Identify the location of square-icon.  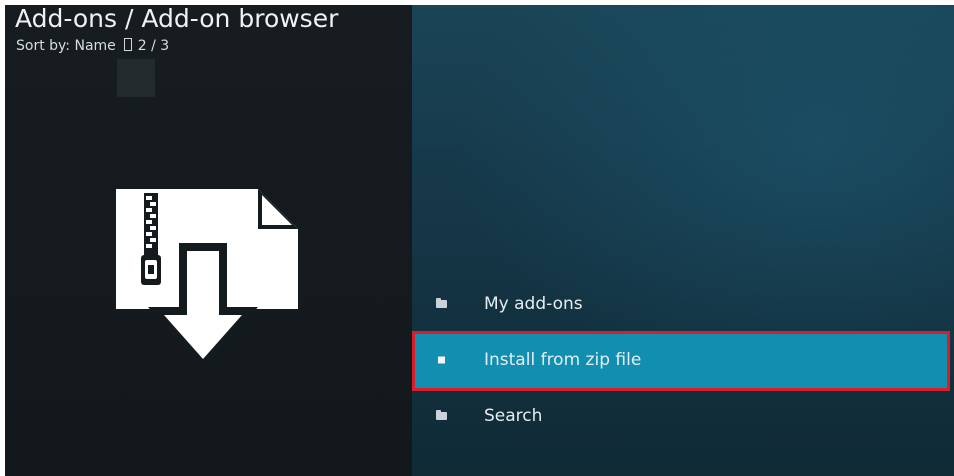
(441, 360).